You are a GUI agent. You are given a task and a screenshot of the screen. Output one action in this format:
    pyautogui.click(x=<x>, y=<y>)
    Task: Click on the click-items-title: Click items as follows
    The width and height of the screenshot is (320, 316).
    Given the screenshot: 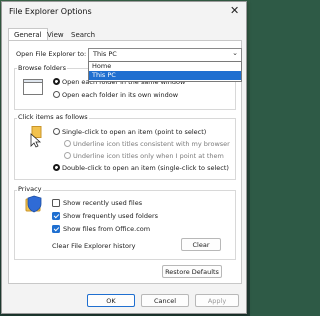 What is the action you would take?
    pyautogui.click(x=53, y=117)
    